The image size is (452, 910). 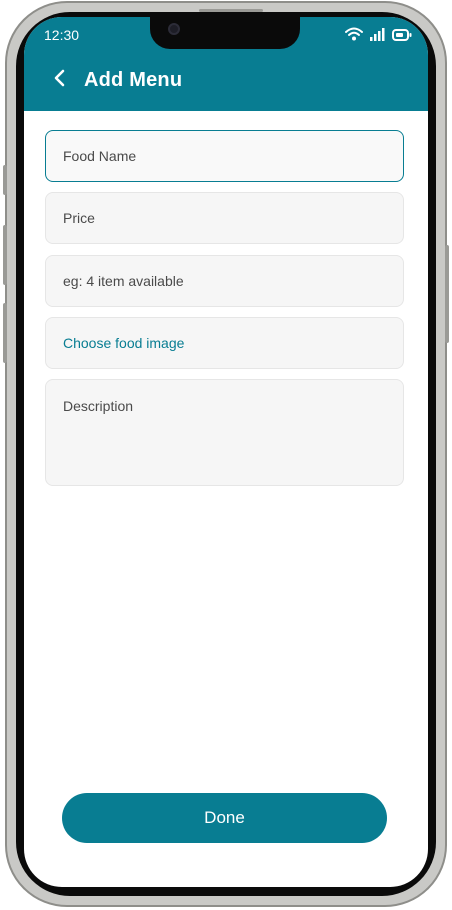 I want to click on status-icons, so click(x=378, y=36).